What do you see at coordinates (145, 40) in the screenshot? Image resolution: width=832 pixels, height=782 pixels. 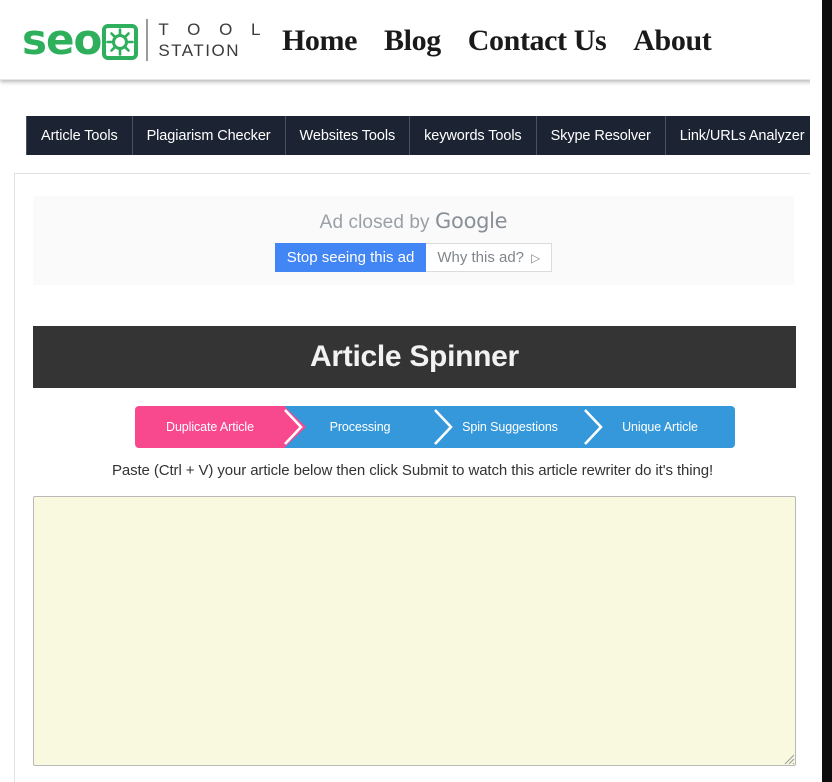 I see `site-logo: seo T O O L STATION` at bounding box center [145, 40].